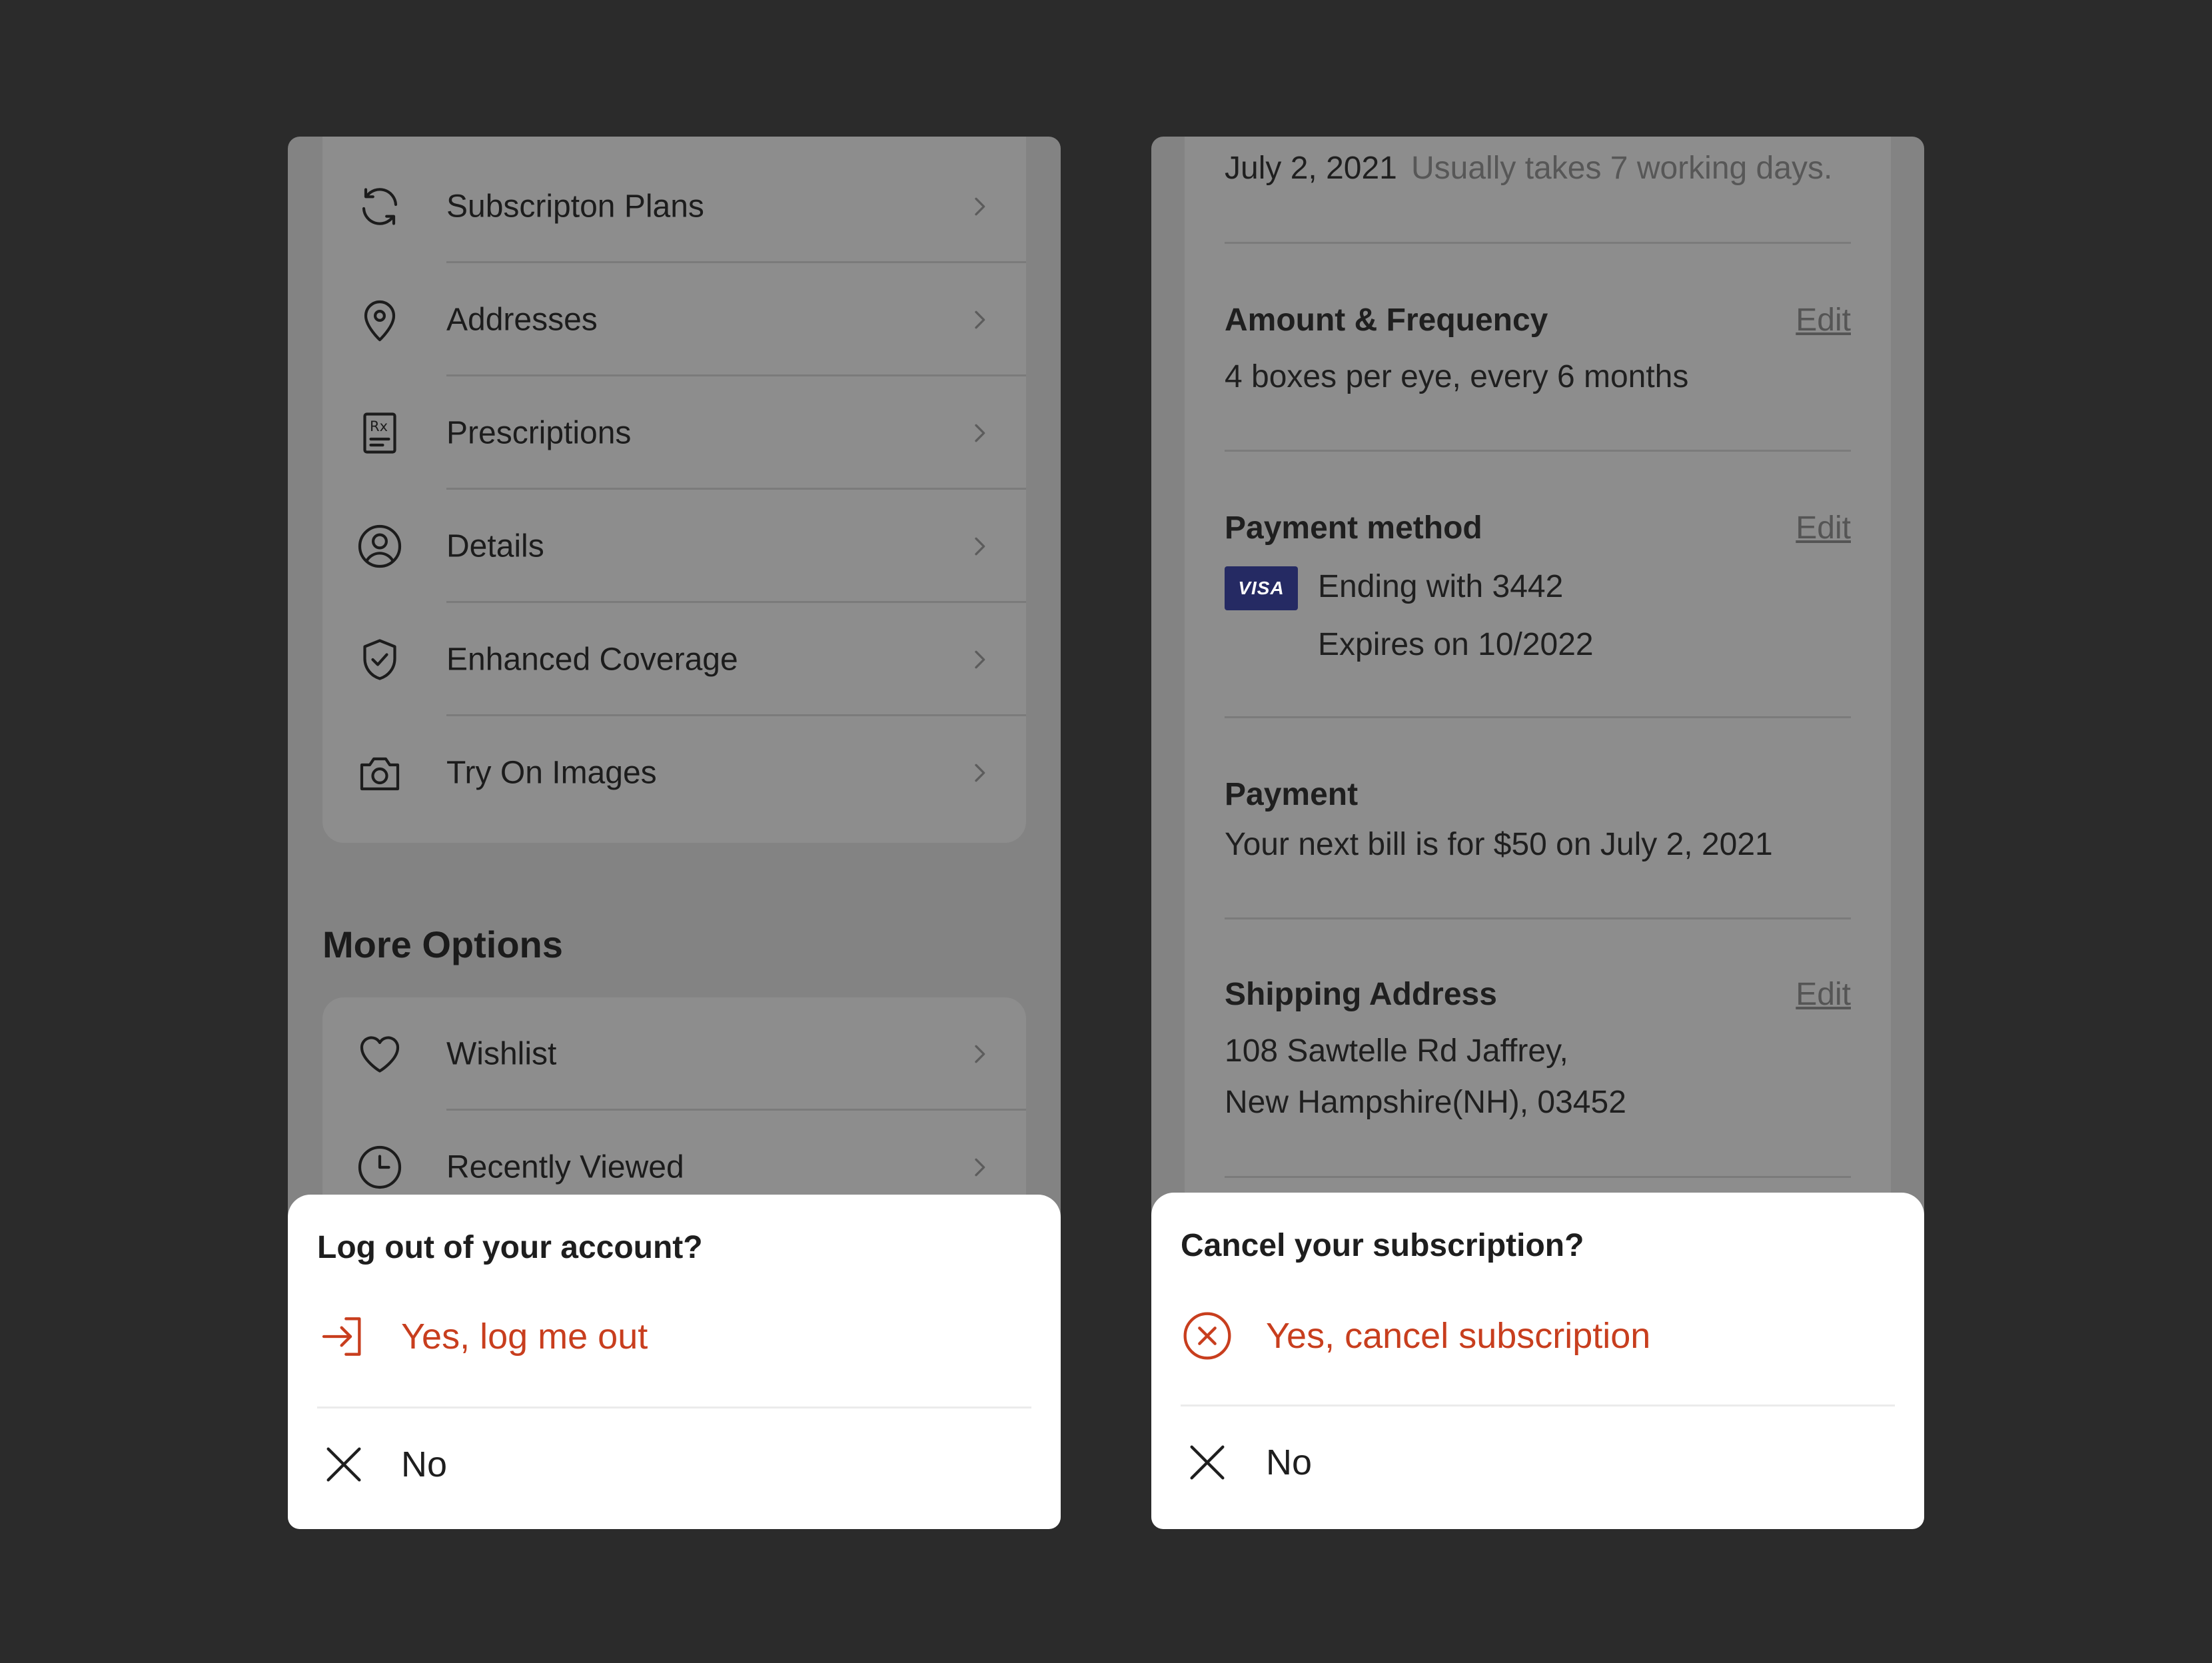  What do you see at coordinates (380, 320) in the screenshot?
I see `location-pin-icon` at bounding box center [380, 320].